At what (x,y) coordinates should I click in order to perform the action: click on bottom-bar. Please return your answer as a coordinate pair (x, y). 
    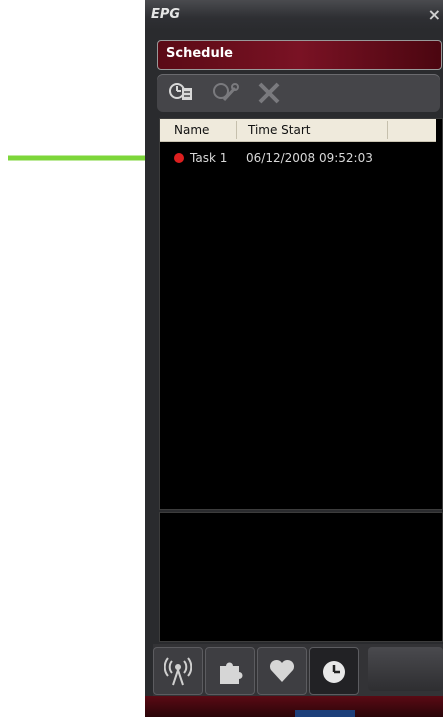
    Looking at the image, I should click on (294, 706).